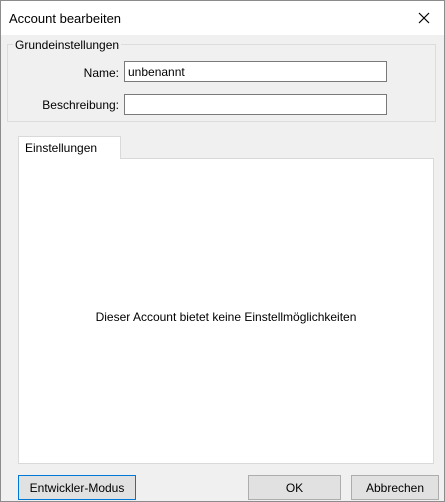 Image resolution: width=445 pixels, height=502 pixels. I want to click on description-label: Beschreibung:, so click(80, 105).